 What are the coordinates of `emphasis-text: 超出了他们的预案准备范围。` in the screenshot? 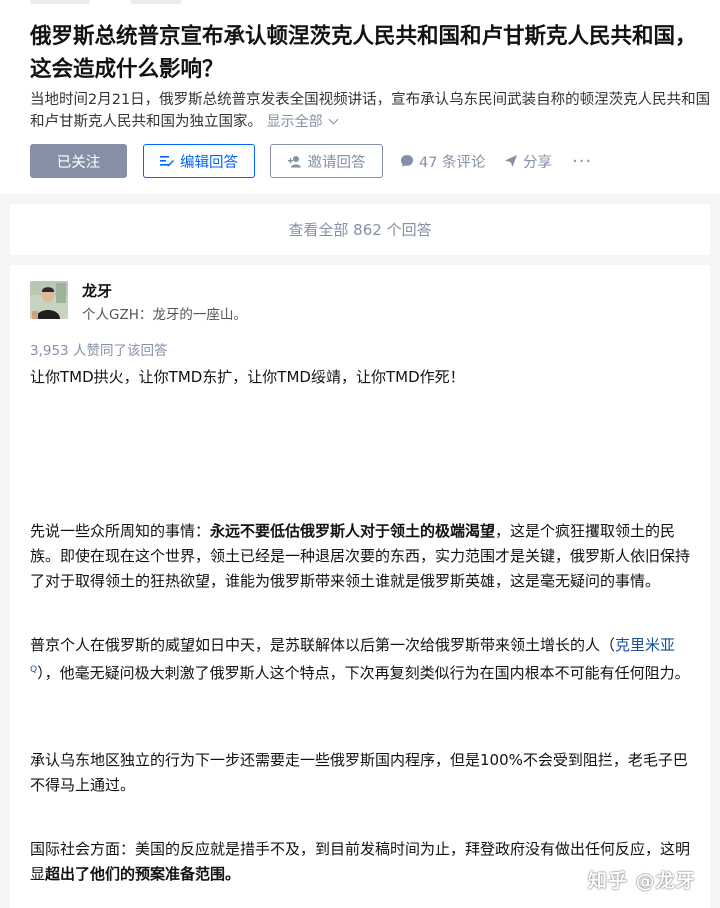 It's located at (143, 874).